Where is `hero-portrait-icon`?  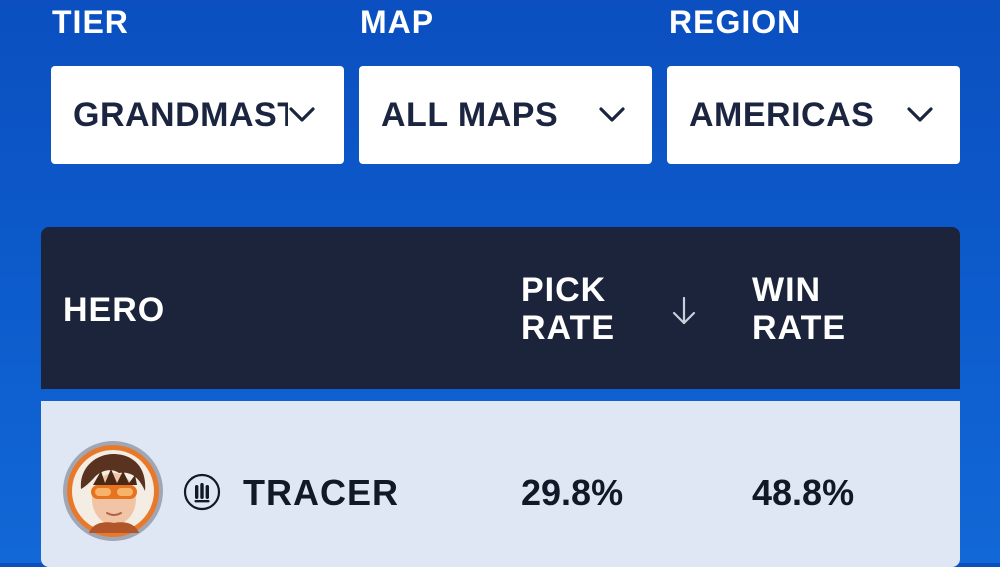
hero-portrait-icon is located at coordinates (113, 491).